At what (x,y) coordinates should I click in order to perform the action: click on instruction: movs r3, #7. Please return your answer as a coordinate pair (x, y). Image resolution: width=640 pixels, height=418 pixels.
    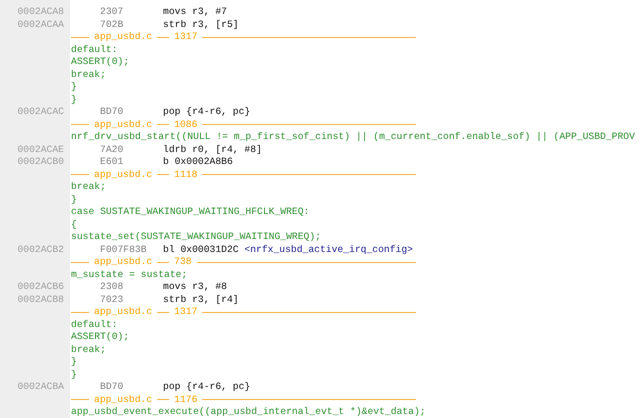
    Looking at the image, I should click on (195, 11).